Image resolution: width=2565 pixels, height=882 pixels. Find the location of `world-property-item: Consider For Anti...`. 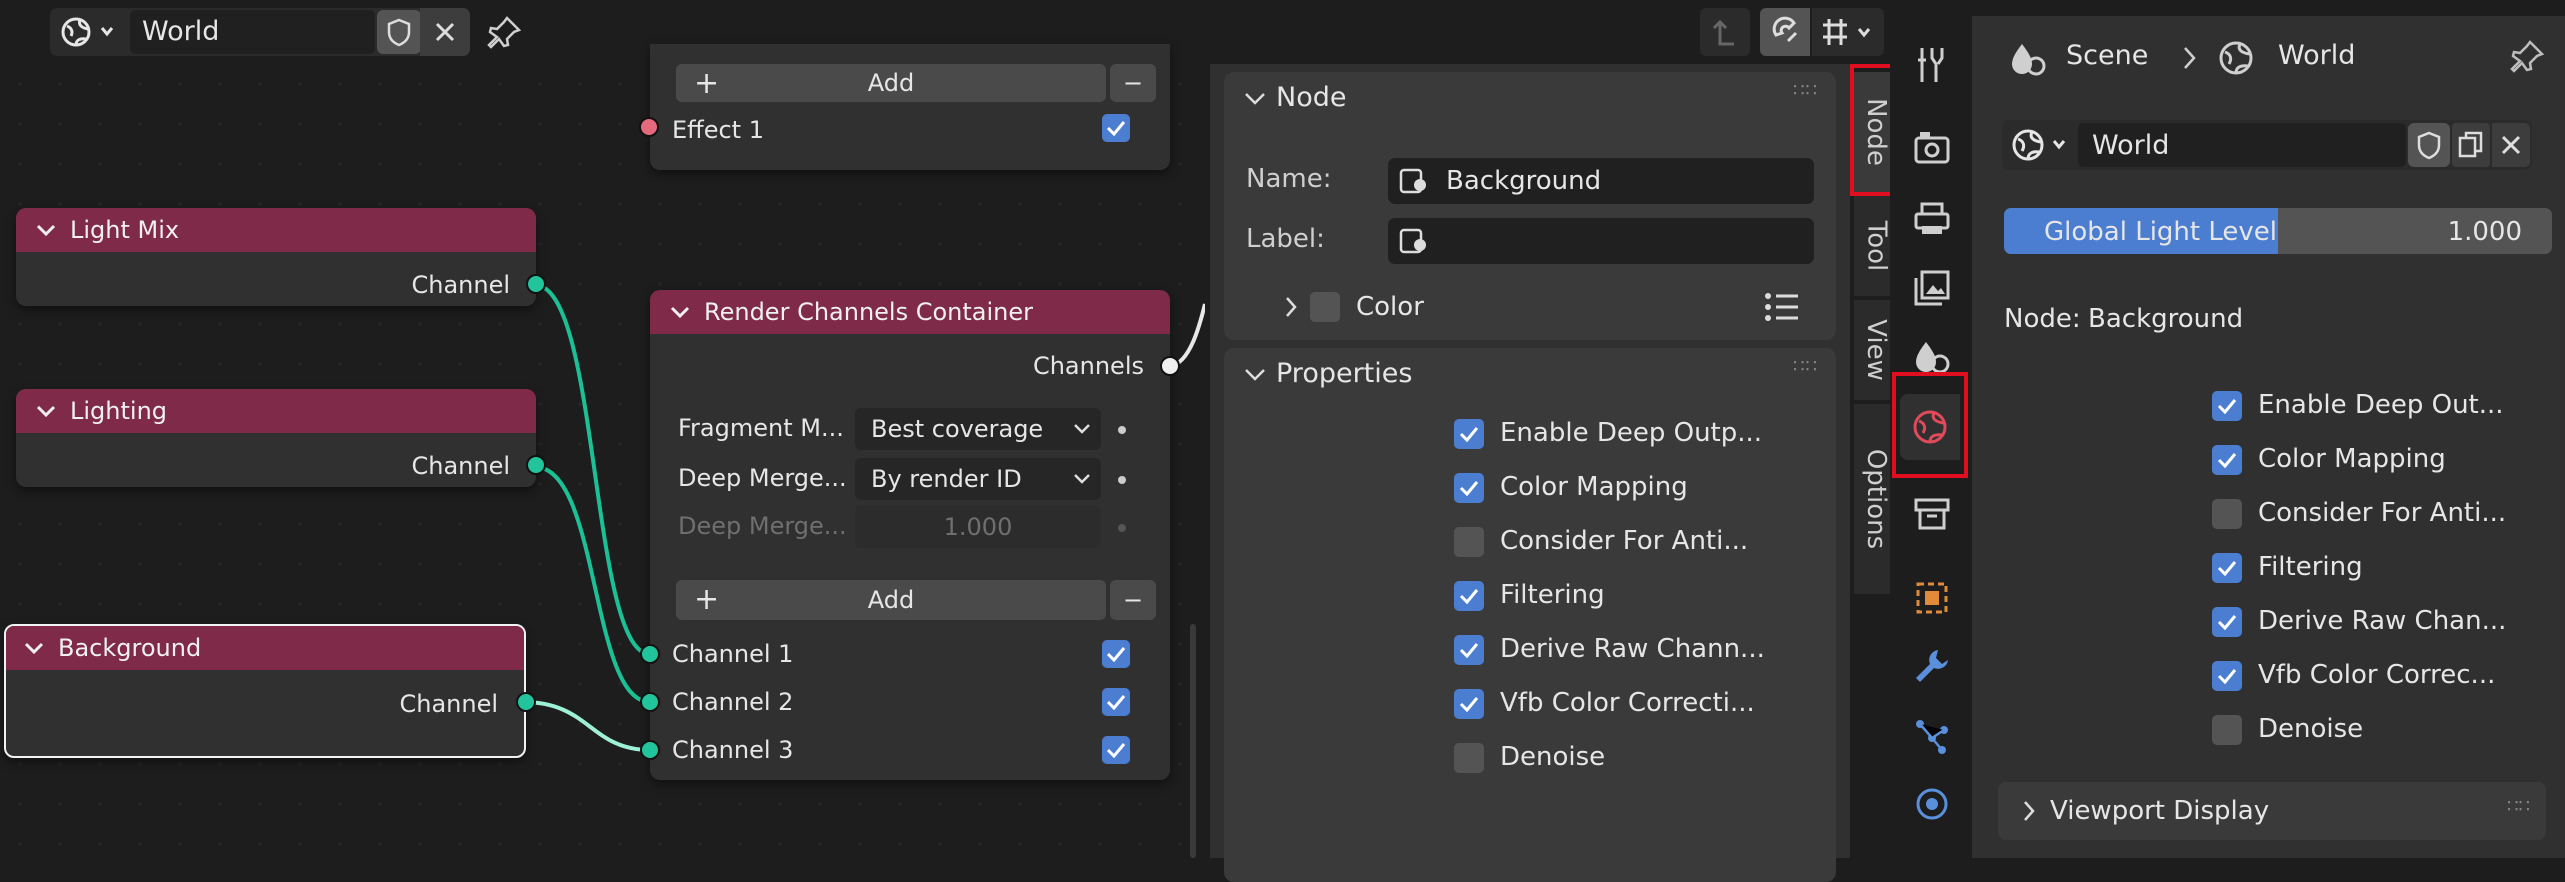

world-property-item: Consider For Anti... is located at coordinates (2388, 514).